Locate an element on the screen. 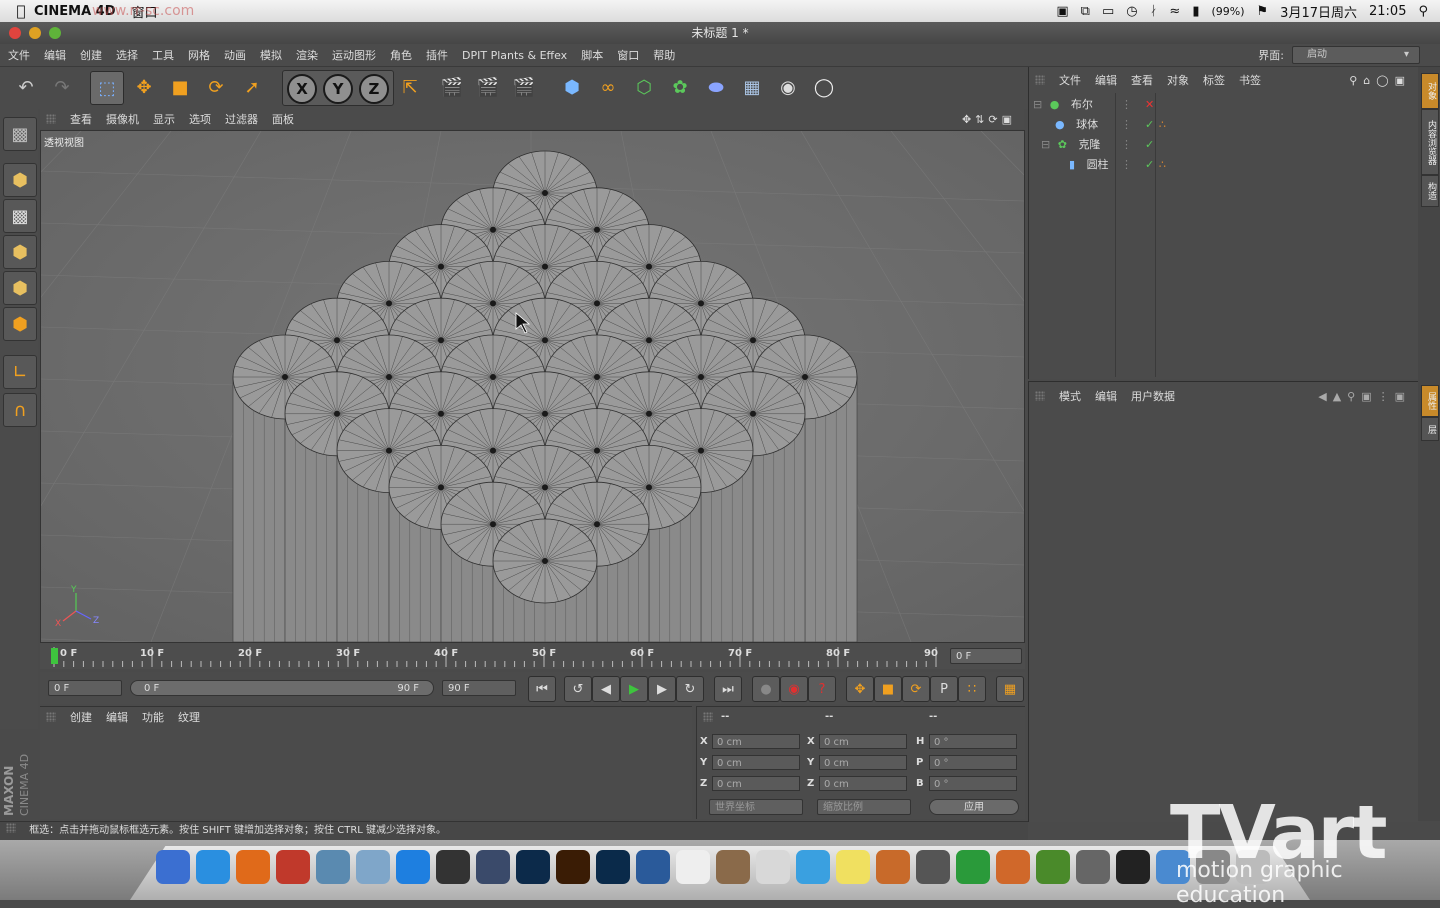  tab-objects: 对象 is located at coordinates (1430, 91).